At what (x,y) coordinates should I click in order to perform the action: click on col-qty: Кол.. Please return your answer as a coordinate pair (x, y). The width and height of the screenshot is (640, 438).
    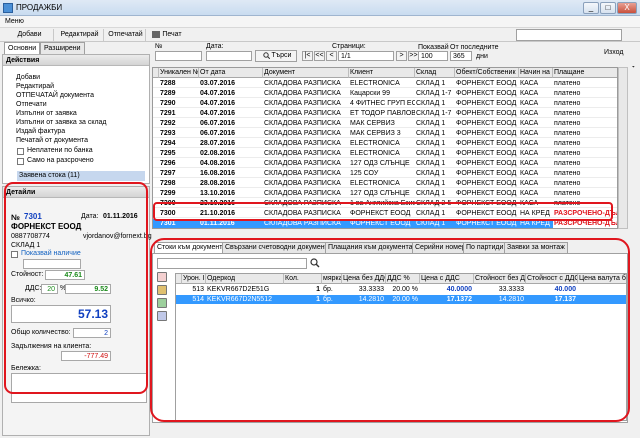
    Looking at the image, I should click on (303, 279).